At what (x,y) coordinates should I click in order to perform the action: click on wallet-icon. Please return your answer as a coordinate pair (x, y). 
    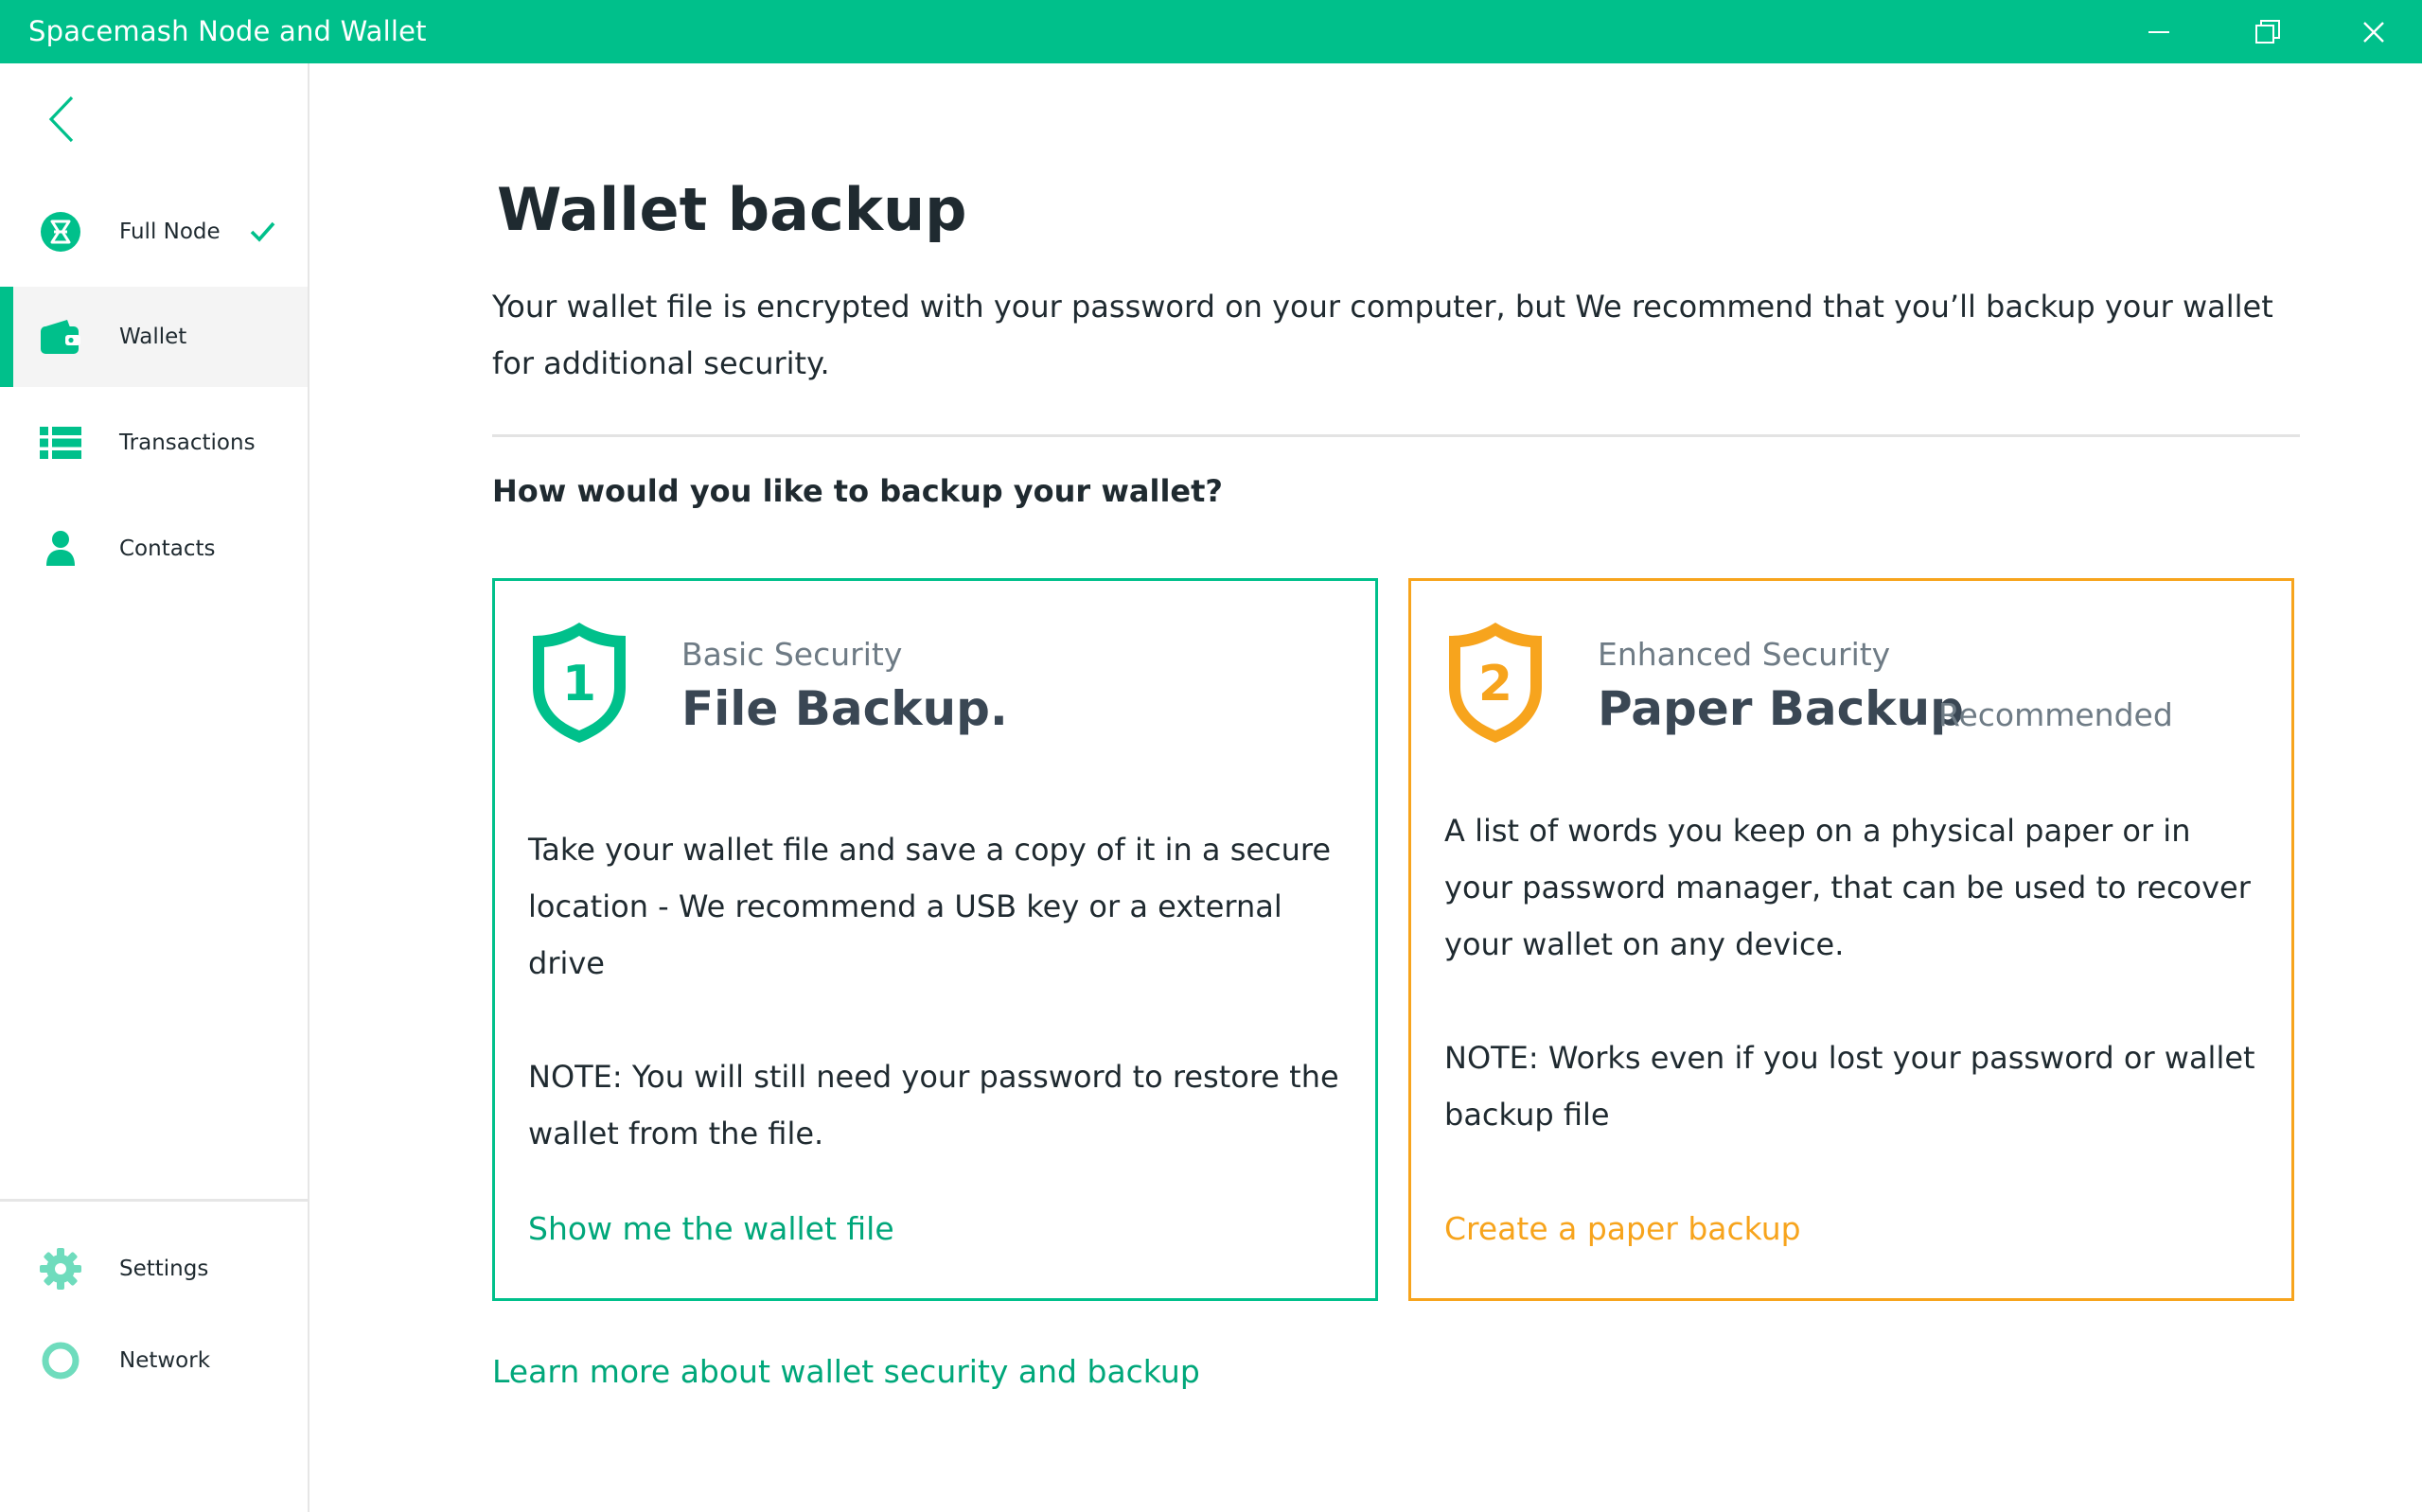
    Looking at the image, I should click on (61, 336).